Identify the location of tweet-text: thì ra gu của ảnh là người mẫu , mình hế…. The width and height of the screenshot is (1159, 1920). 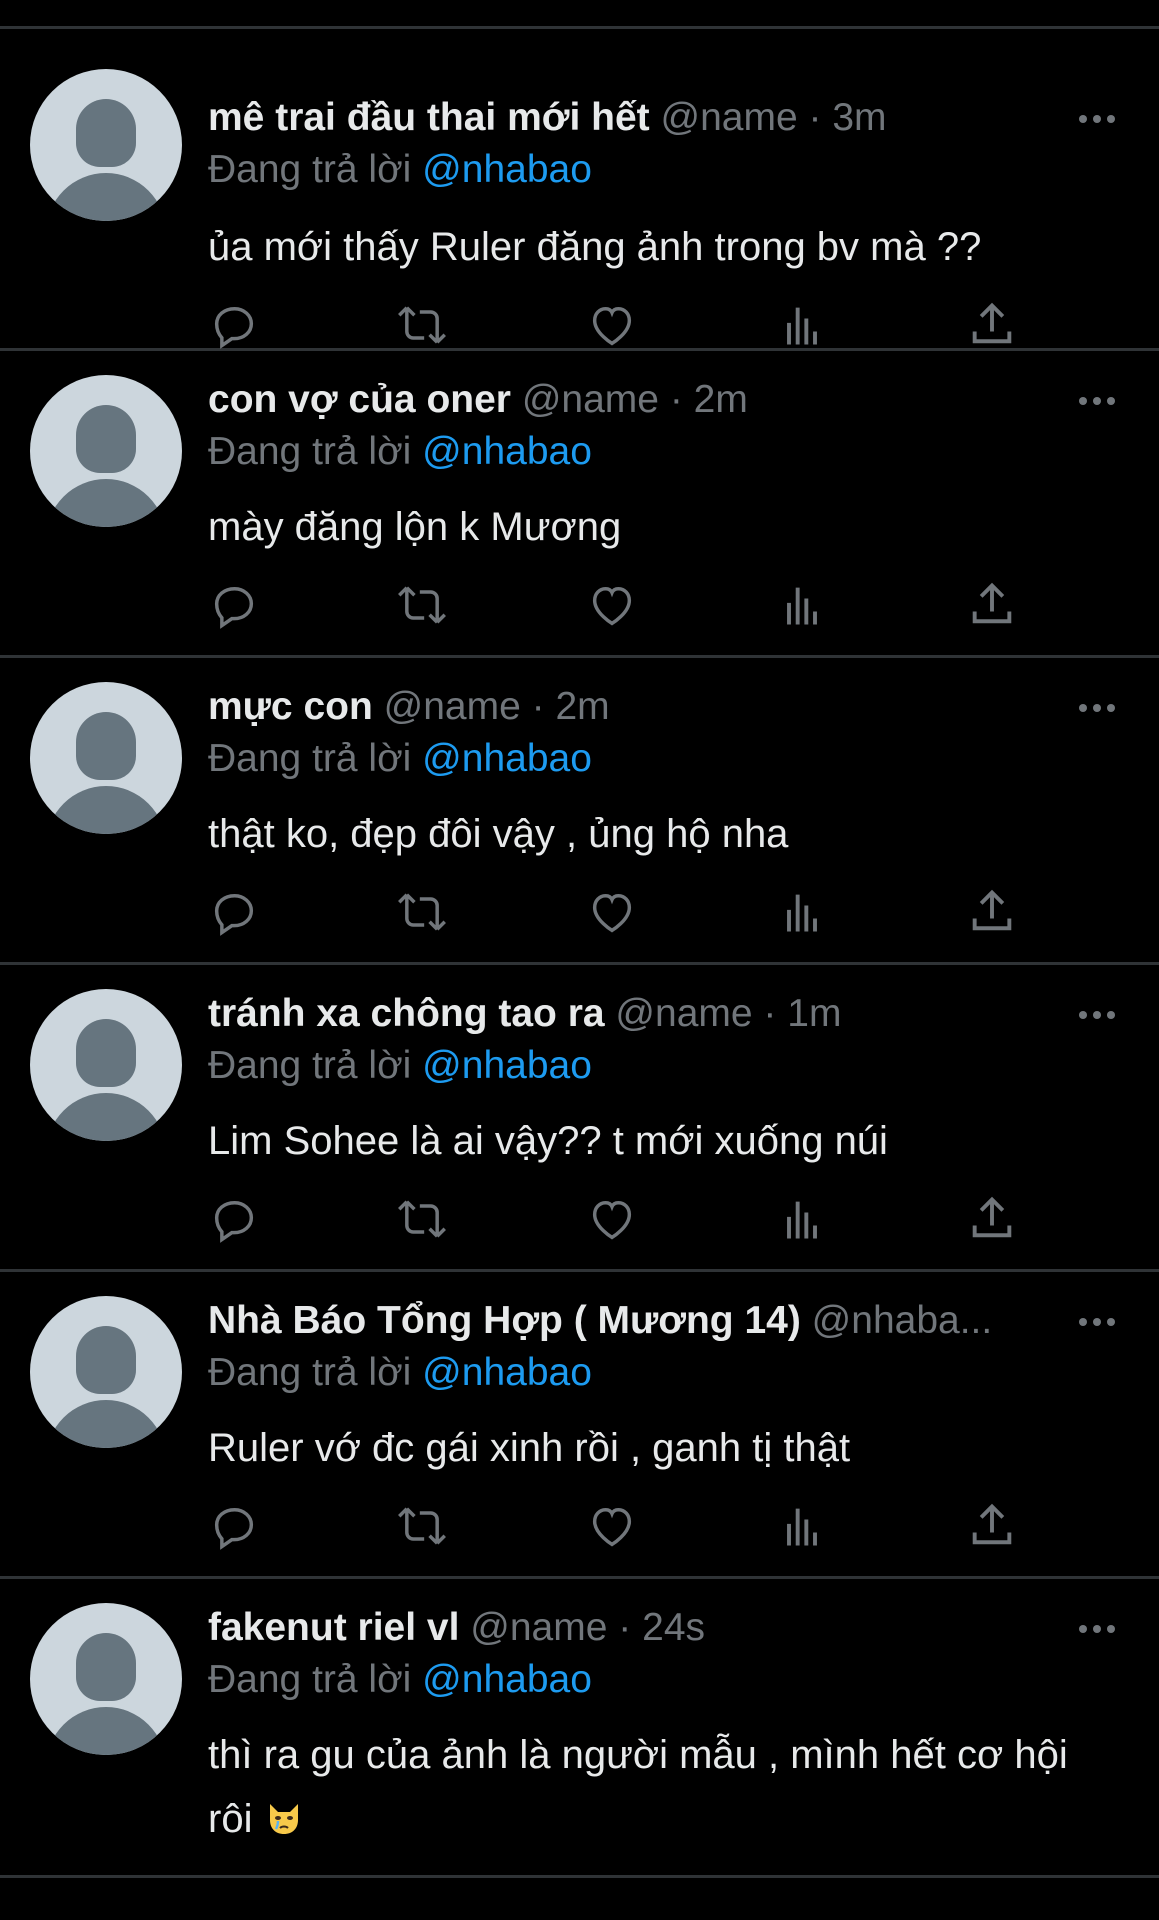
(638, 1787).